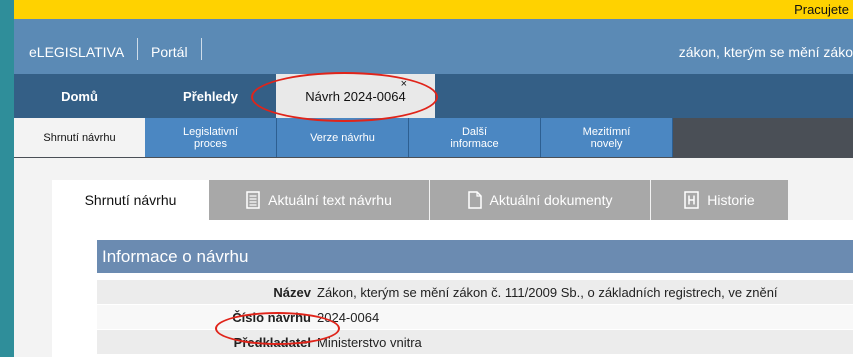 The image size is (853, 357). I want to click on info-section-title: Informace o návrhu, so click(175, 256).